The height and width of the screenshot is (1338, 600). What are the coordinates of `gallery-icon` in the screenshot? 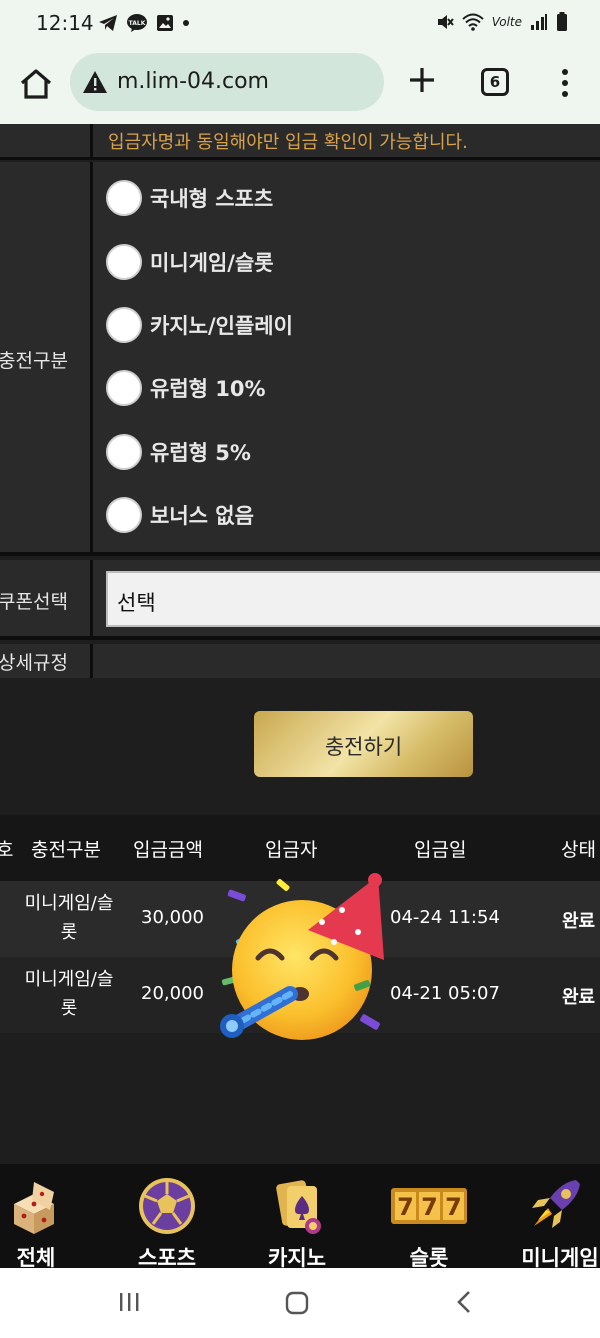 It's located at (165, 23).